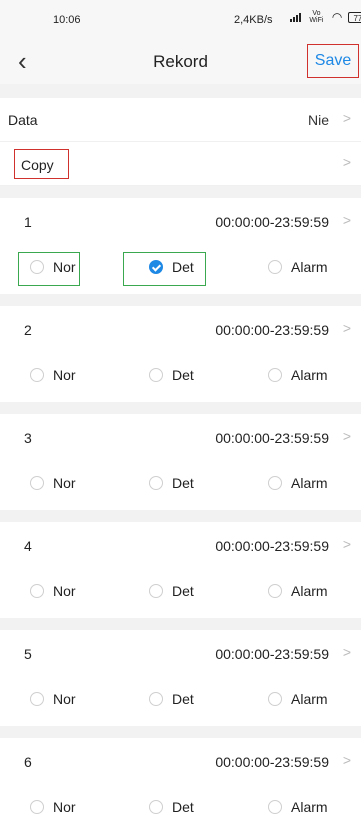 The width and height of the screenshot is (361, 834). Describe the element at coordinates (180, 220) in the screenshot. I see `schedule-row: 1 00:00:00-23:59:59 >` at that location.